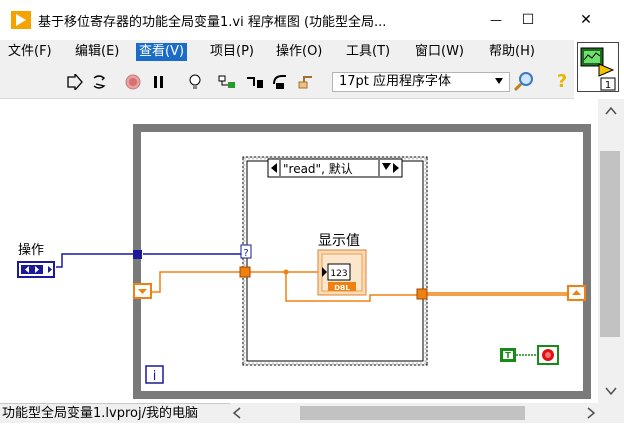 This screenshot has width=624, height=426. I want to click on menu-edit: 编辑(E), so click(97, 52).